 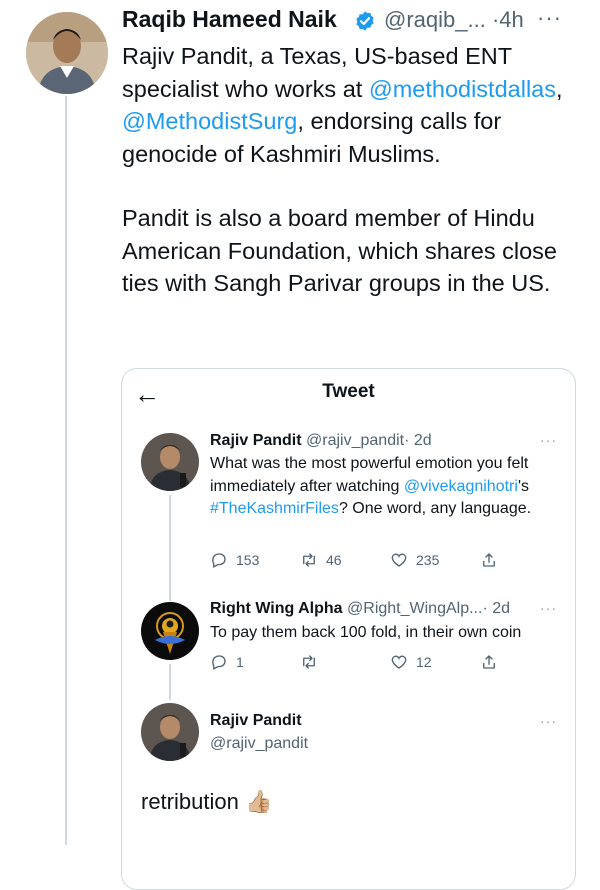 What do you see at coordinates (240, 662) in the screenshot?
I see `reply-count: 1` at bounding box center [240, 662].